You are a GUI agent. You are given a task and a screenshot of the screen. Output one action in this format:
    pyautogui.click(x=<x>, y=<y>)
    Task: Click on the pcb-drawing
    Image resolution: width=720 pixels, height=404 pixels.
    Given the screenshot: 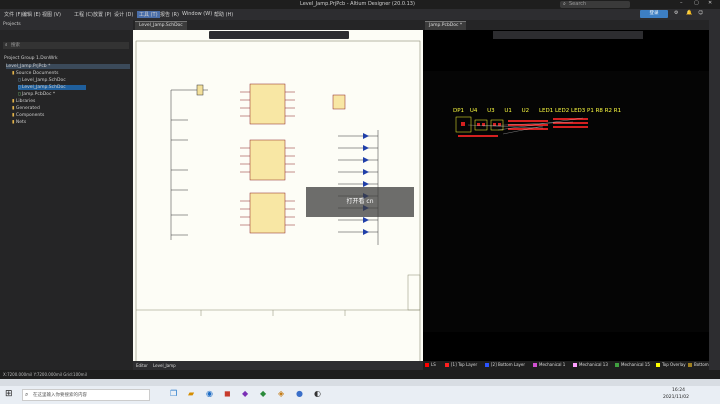 What is the action you would take?
    pyautogui.click(x=521, y=126)
    